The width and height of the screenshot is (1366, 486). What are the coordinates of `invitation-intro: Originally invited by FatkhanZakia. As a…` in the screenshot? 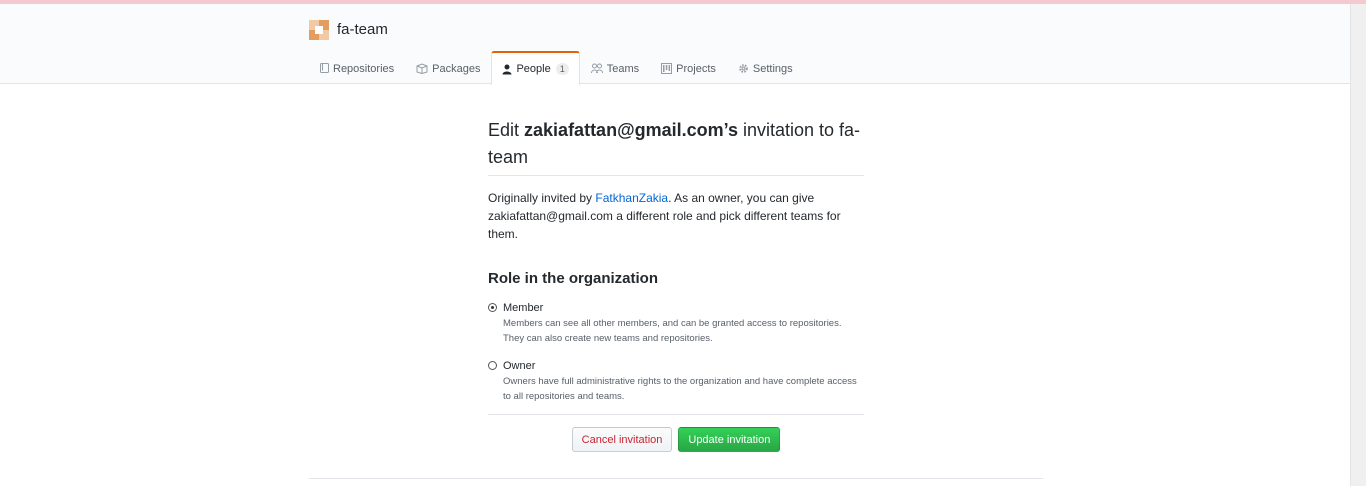 It's located at (676, 216).